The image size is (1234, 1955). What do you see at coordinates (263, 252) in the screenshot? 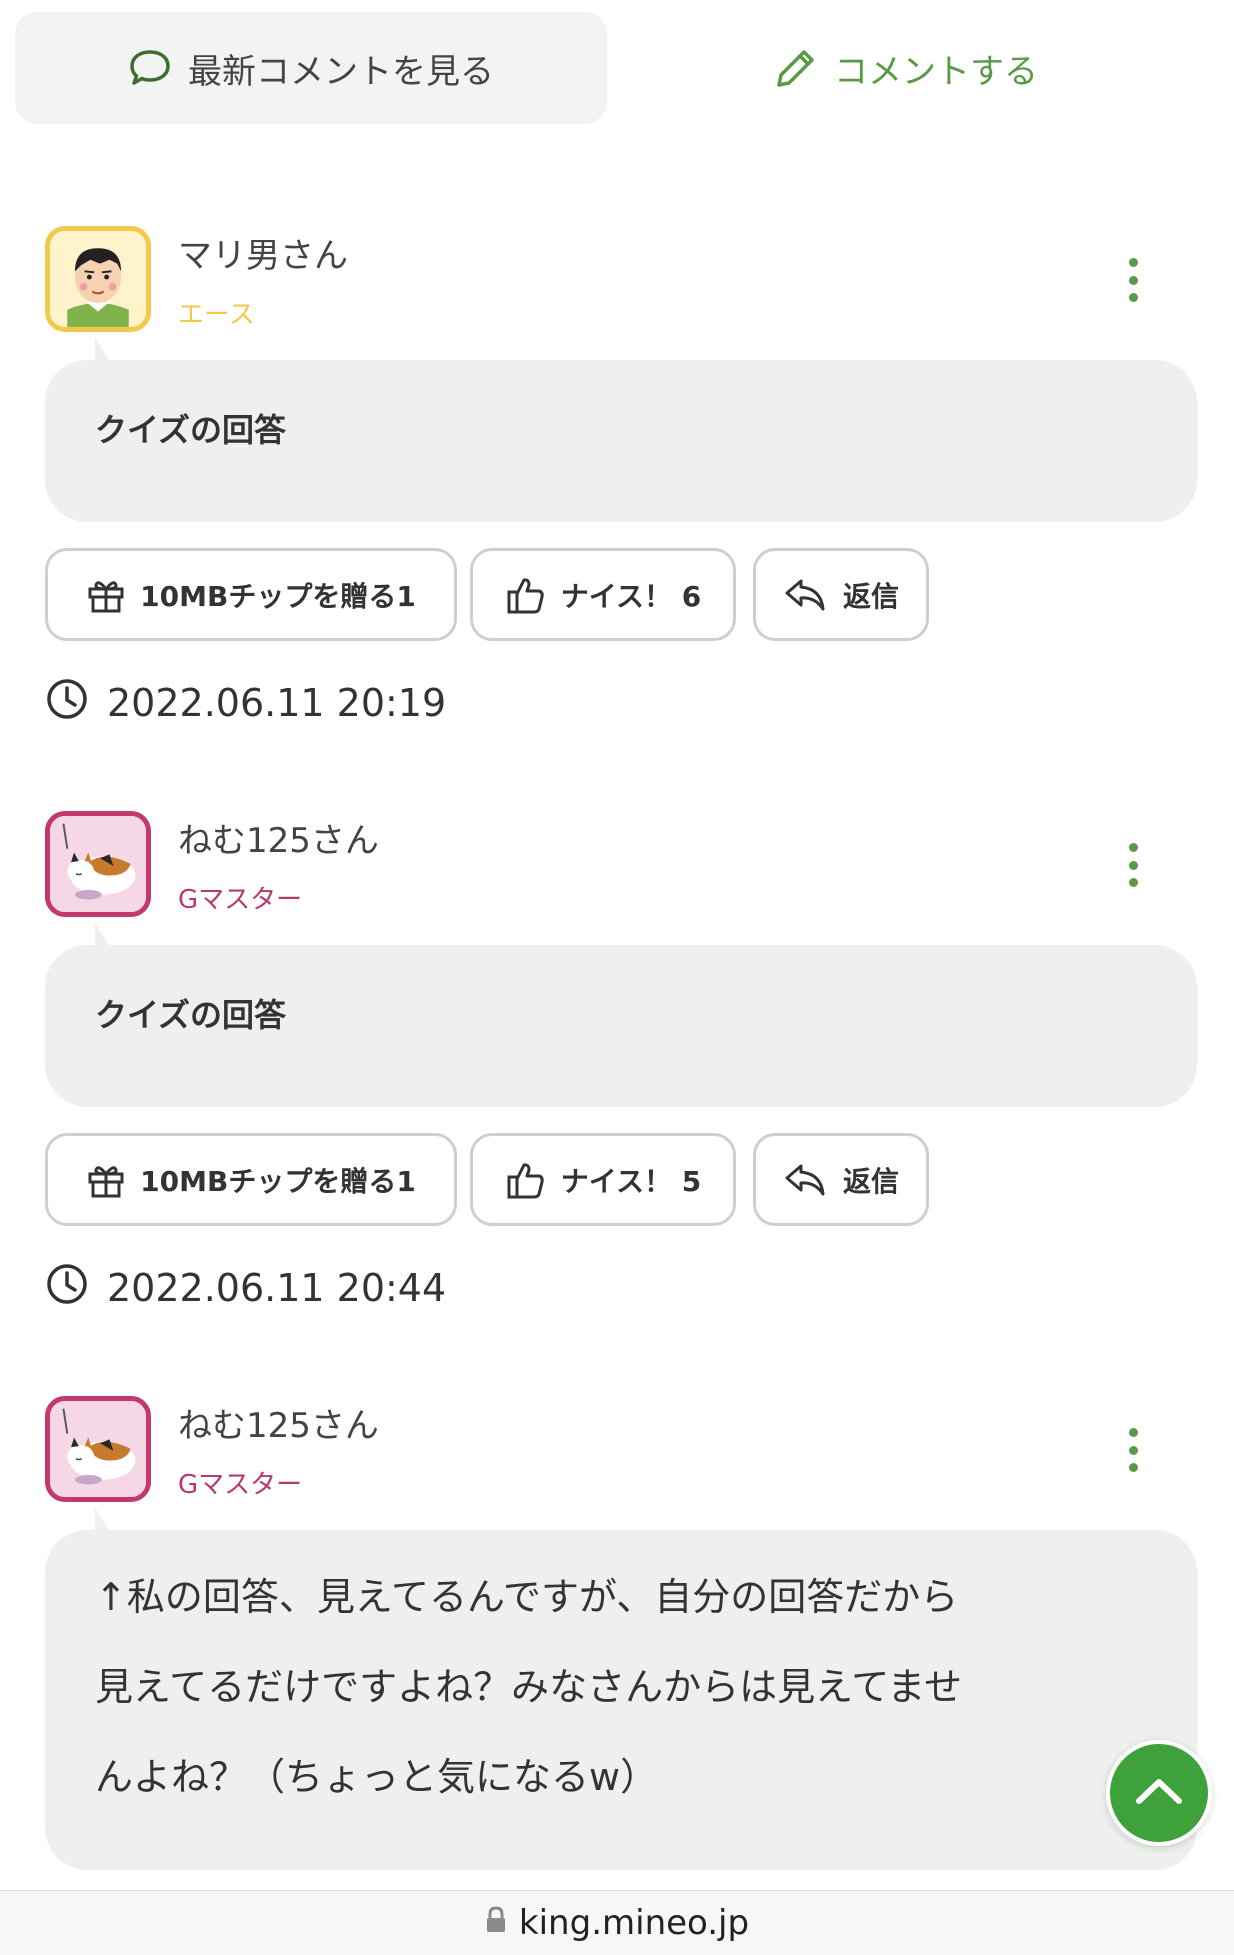
I see `user-name: マリ男さん` at bounding box center [263, 252].